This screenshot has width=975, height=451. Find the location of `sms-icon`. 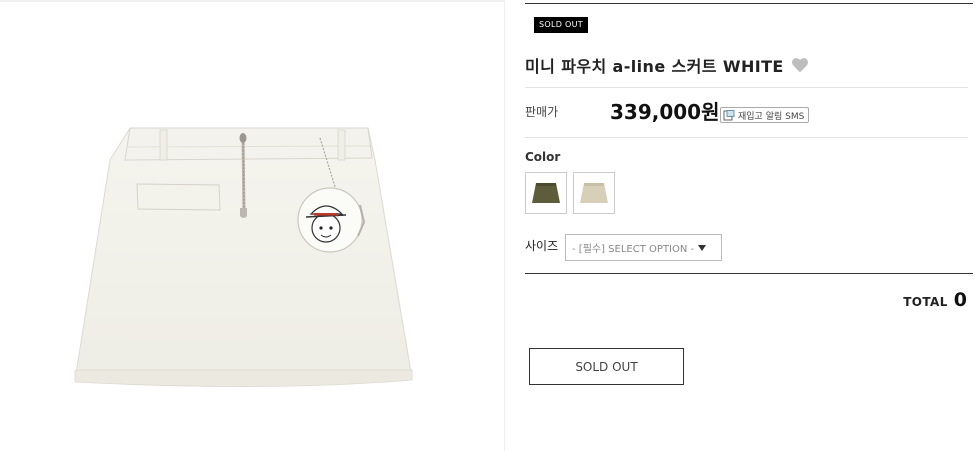

sms-icon is located at coordinates (729, 114).